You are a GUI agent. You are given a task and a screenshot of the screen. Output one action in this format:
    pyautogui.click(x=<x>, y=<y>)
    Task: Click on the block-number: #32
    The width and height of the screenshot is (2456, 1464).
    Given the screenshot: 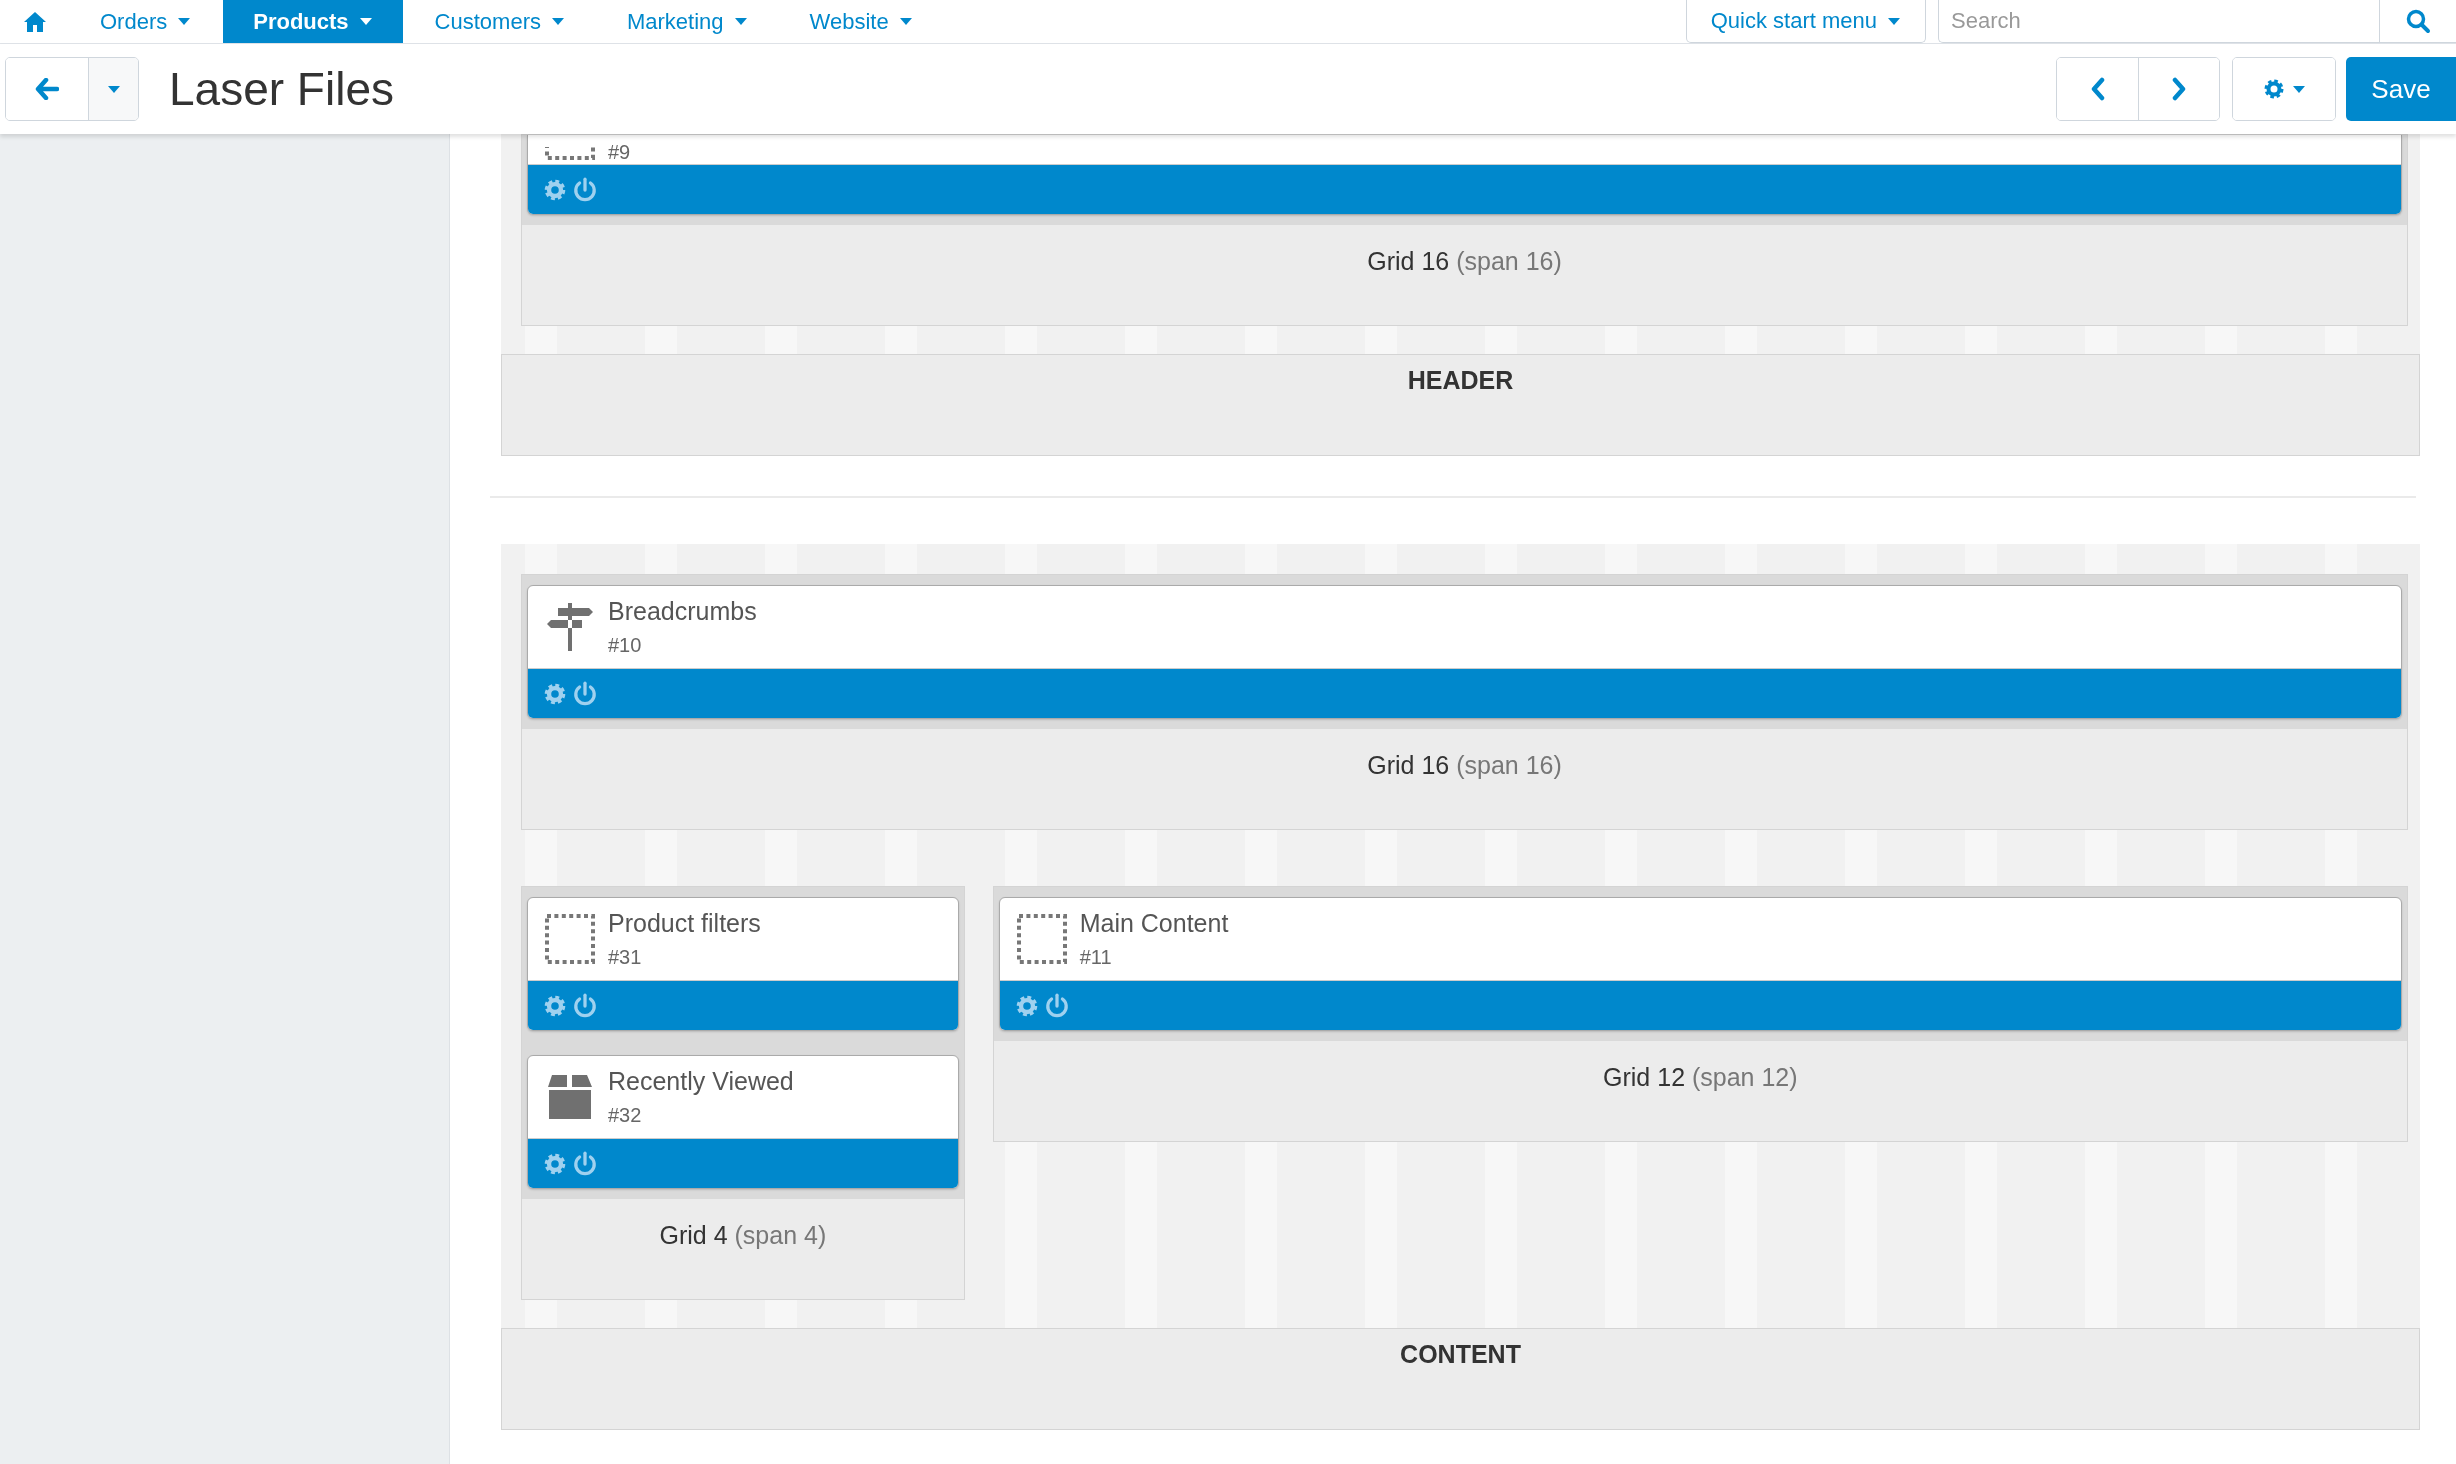 What is the action you would take?
    pyautogui.click(x=625, y=1115)
    